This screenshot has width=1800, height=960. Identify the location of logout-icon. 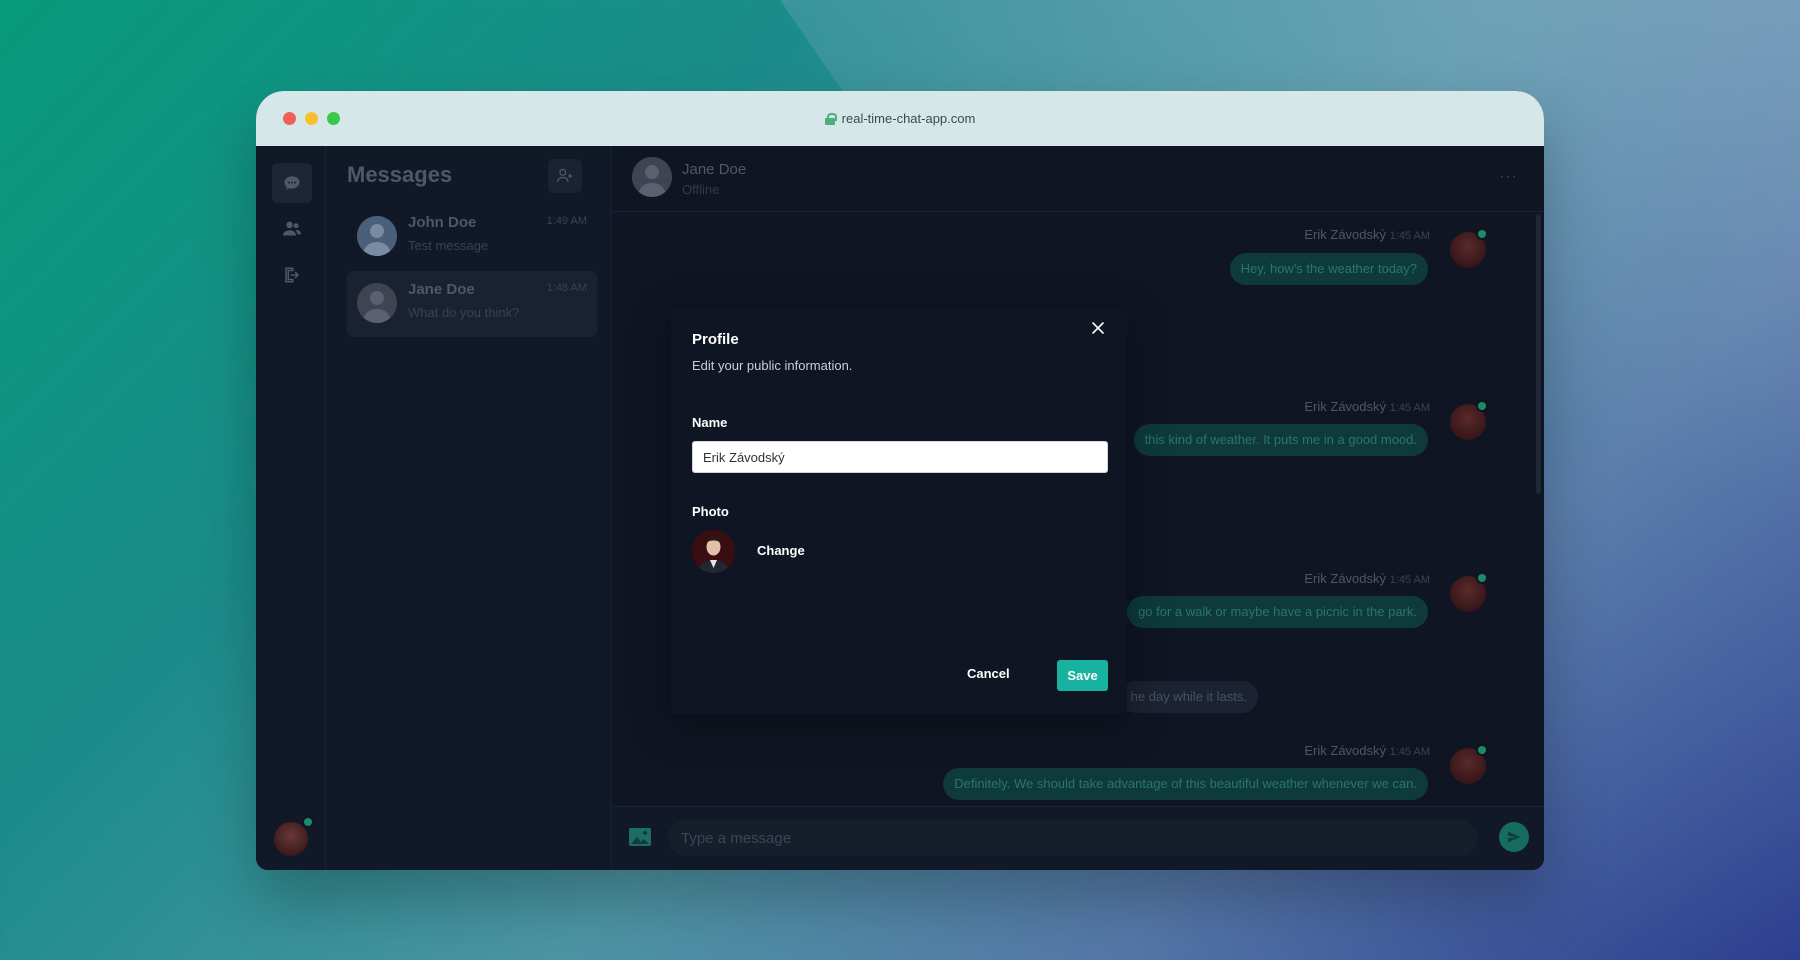
(292, 275).